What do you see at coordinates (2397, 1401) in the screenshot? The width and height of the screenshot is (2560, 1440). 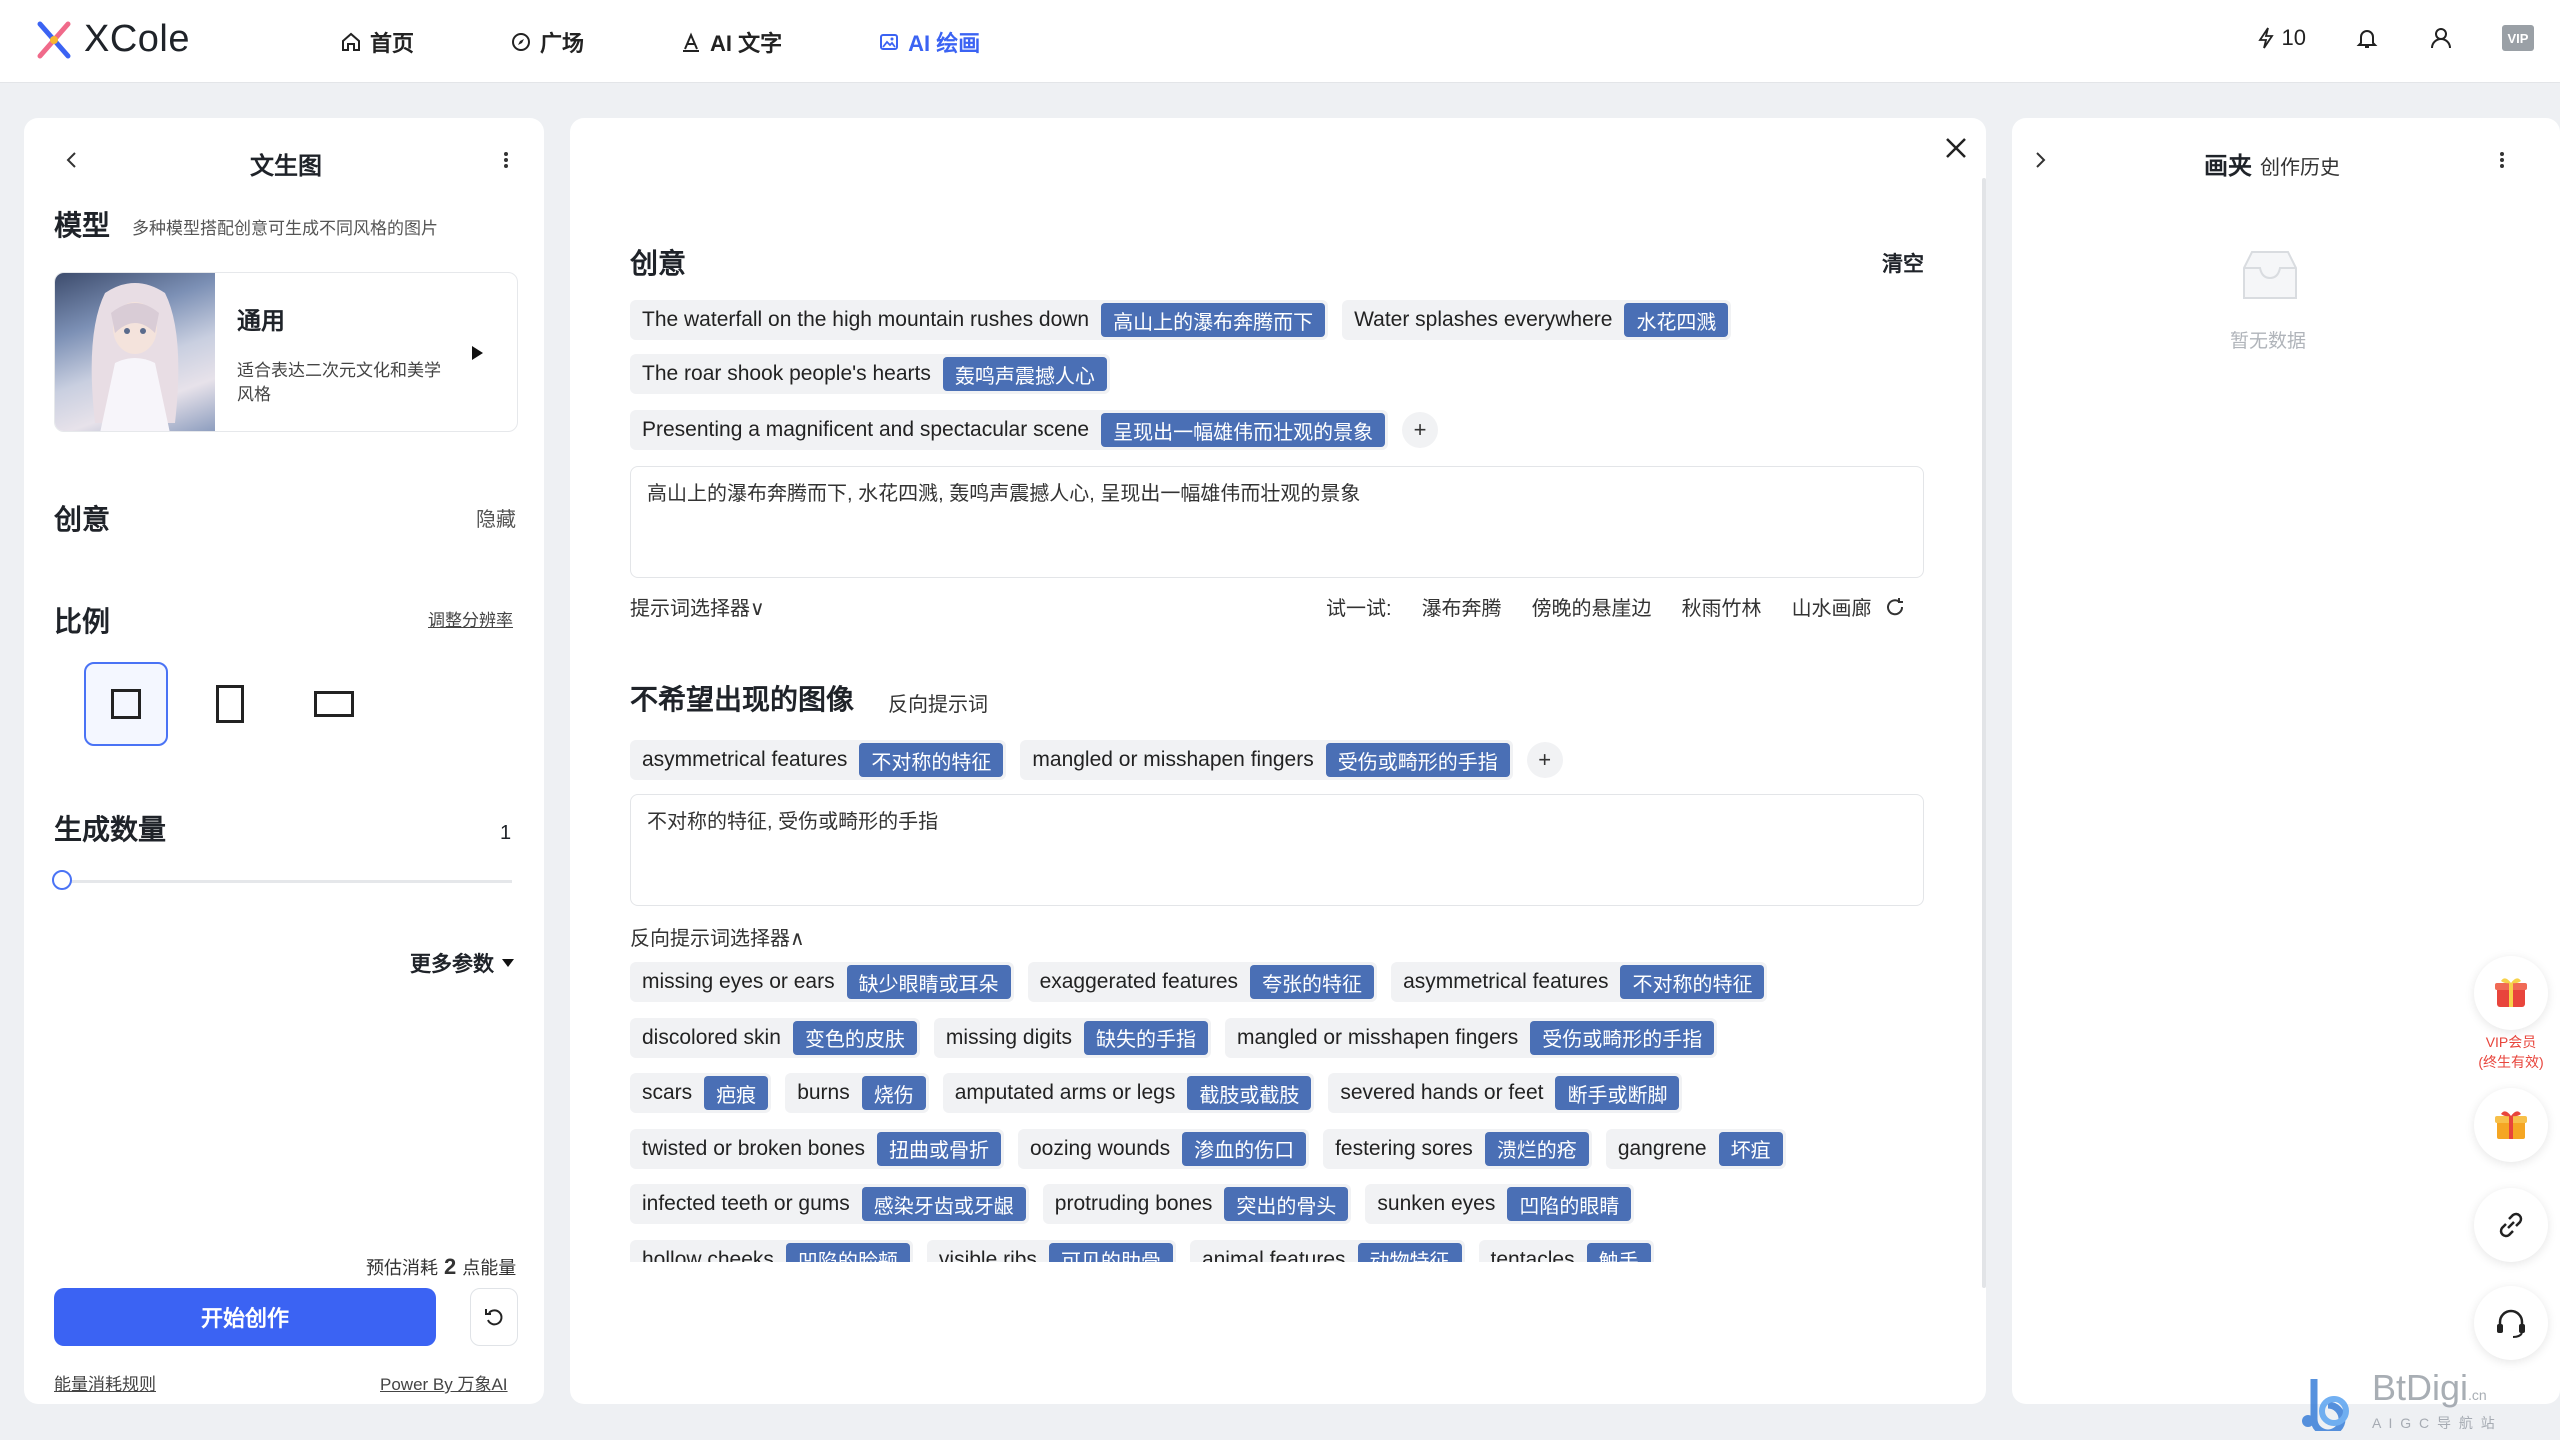 I see `watermark: BtDigi.cn A I G C 导 航 站` at bounding box center [2397, 1401].